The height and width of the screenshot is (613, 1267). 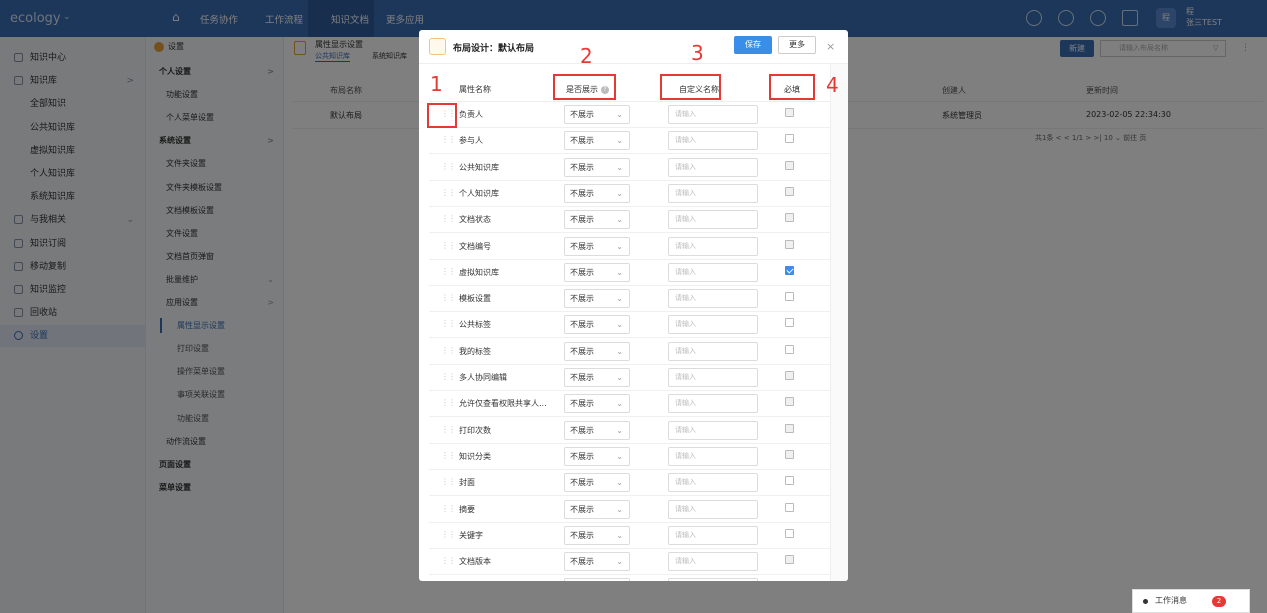 What do you see at coordinates (830, 46) in the screenshot?
I see `close-icon: ×` at bounding box center [830, 46].